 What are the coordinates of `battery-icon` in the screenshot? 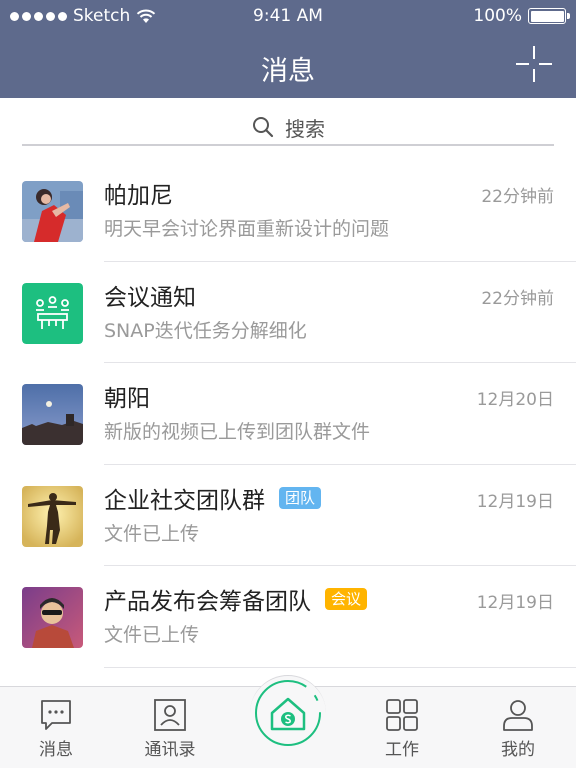 It's located at (549, 16).